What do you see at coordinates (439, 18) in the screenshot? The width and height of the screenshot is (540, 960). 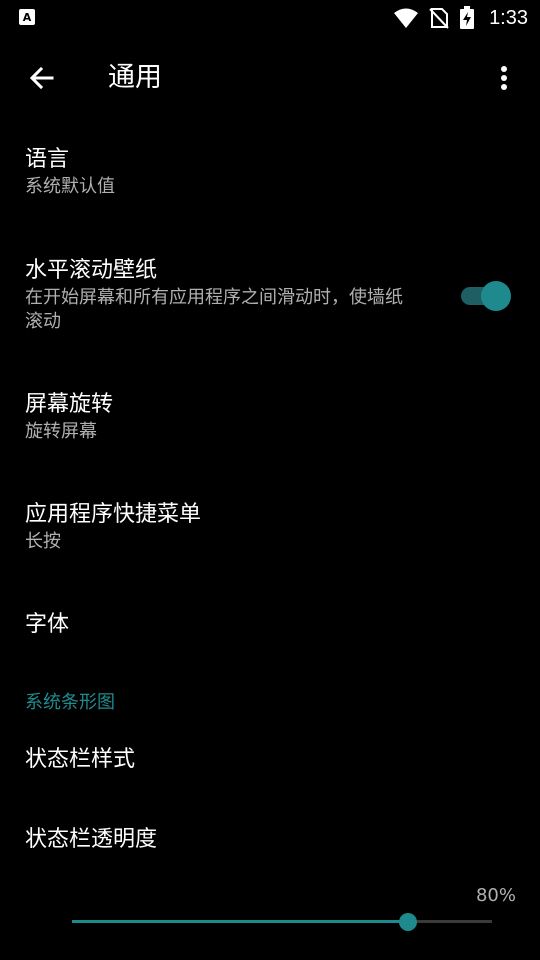 I see `no-sim-icon` at bounding box center [439, 18].